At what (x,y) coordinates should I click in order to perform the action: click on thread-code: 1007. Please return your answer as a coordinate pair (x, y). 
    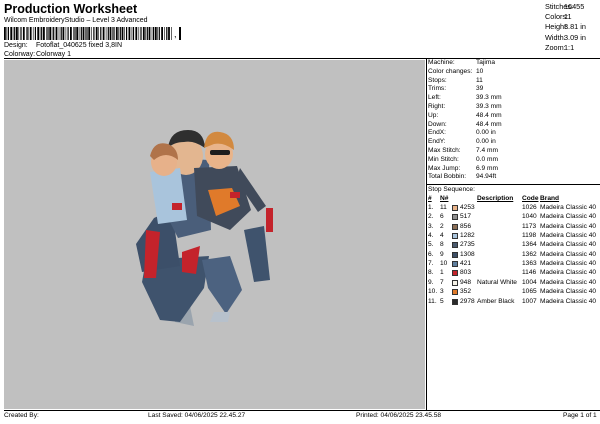
    Looking at the image, I should click on (529, 301).